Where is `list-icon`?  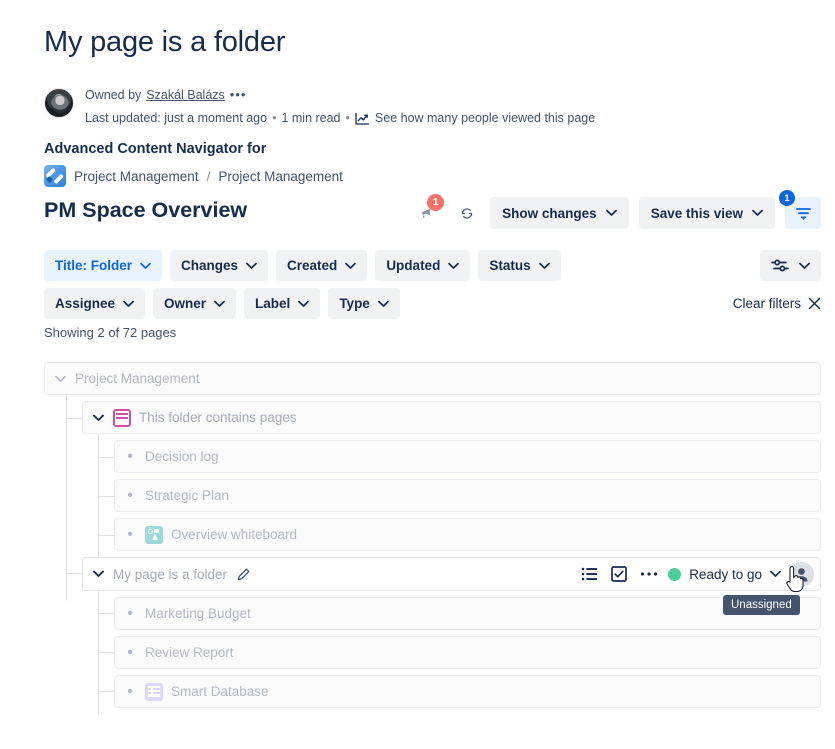 list-icon is located at coordinates (589, 574).